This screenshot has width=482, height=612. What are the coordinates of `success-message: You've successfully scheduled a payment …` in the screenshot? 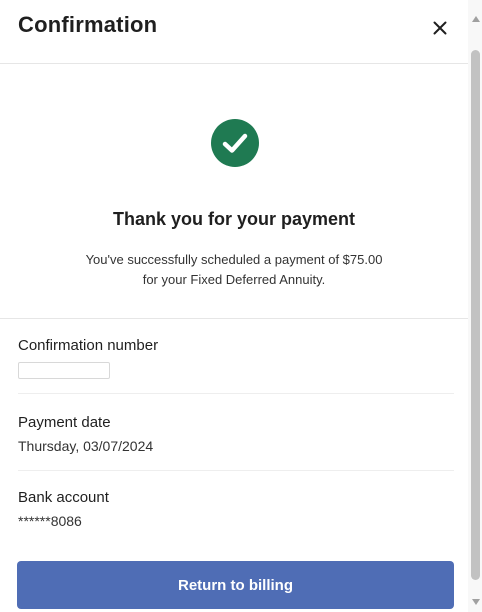 It's located at (234, 270).